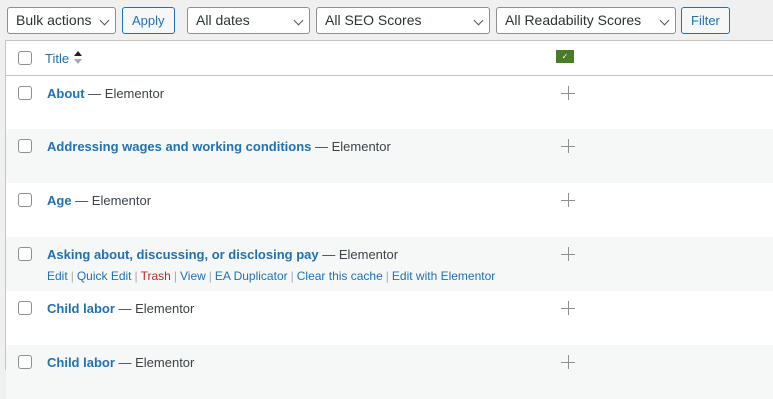 The height and width of the screenshot is (399, 773). Describe the element at coordinates (340, 276) in the screenshot. I see `clear-cache-link: Clear this cache` at that location.